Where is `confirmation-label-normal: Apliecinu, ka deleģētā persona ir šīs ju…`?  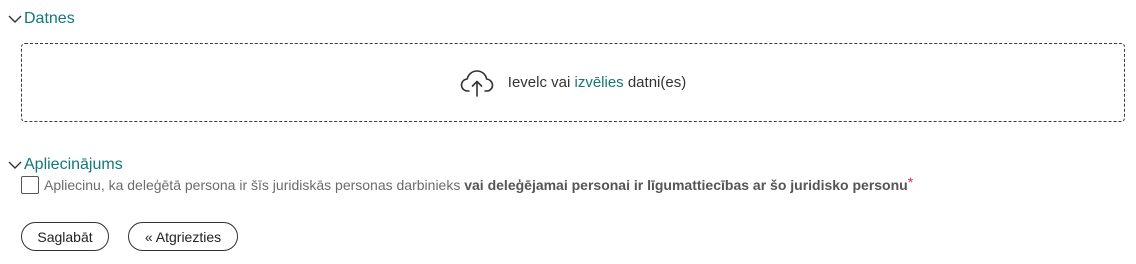 confirmation-label-normal: Apliecinu, ka deleģētā persona ir šīs ju… is located at coordinates (254, 185).